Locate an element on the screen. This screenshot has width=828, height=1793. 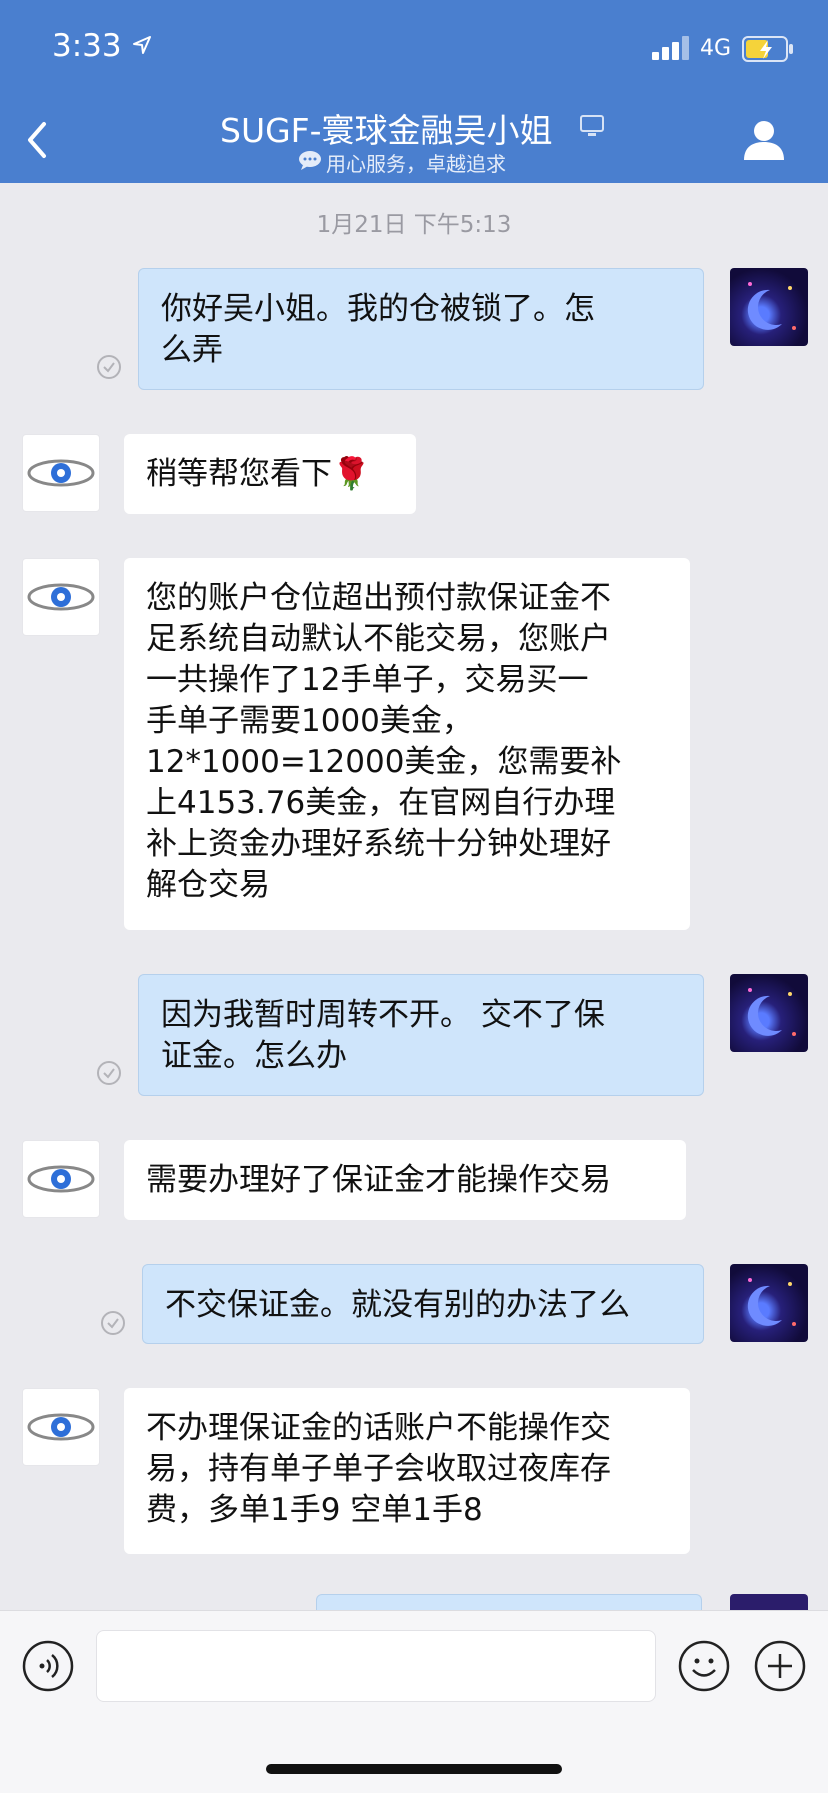
location-arrow-icon is located at coordinates (142, 45).